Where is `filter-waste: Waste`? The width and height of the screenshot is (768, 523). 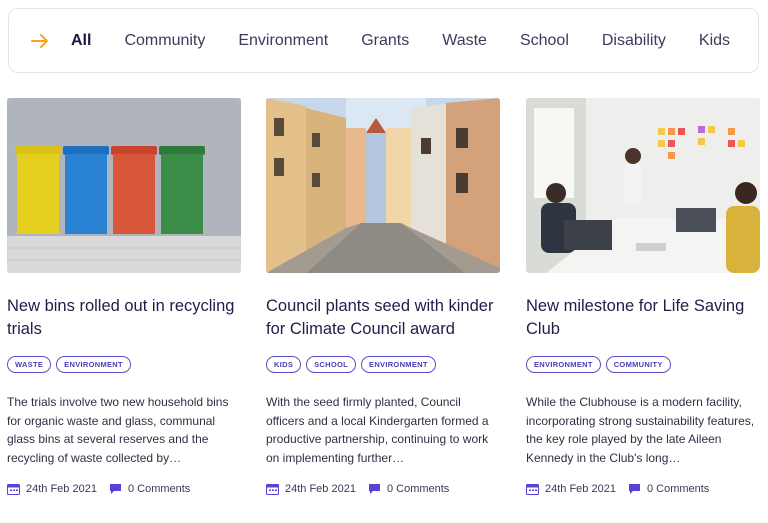 filter-waste: Waste is located at coordinates (464, 41).